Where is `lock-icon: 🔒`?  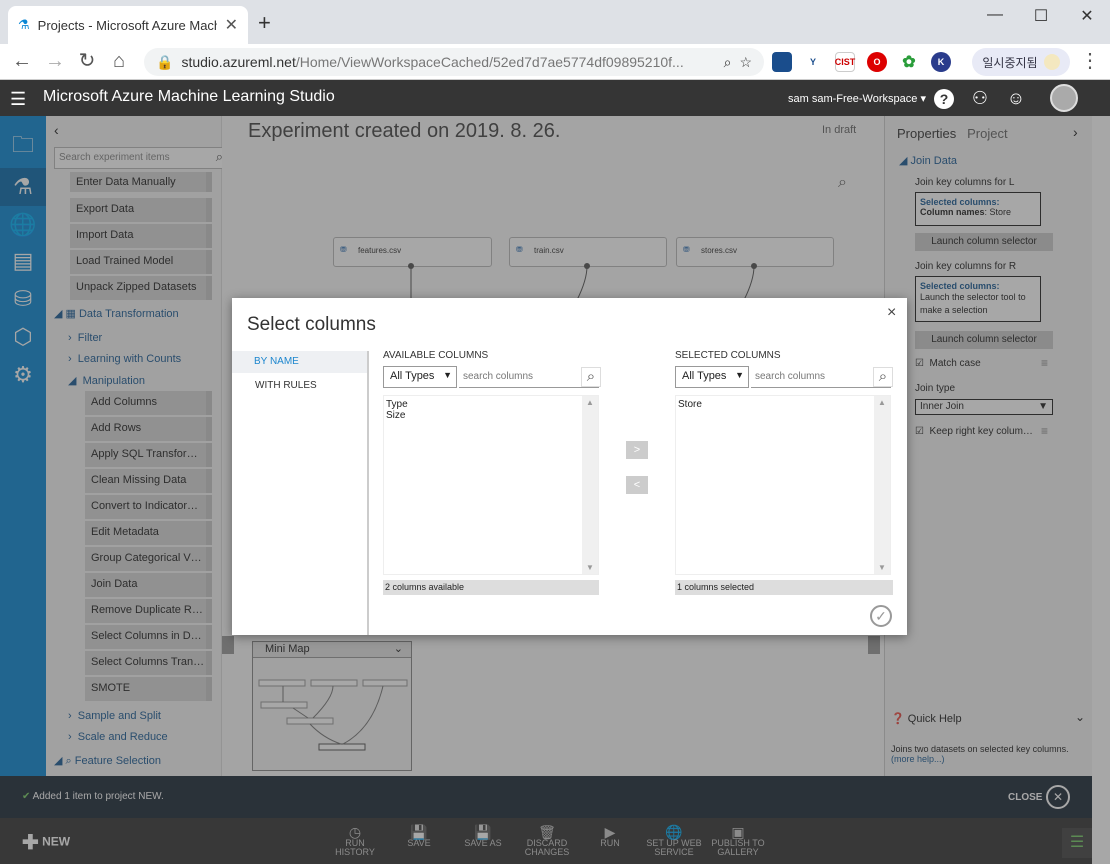
lock-icon: 🔒 is located at coordinates (165, 61).